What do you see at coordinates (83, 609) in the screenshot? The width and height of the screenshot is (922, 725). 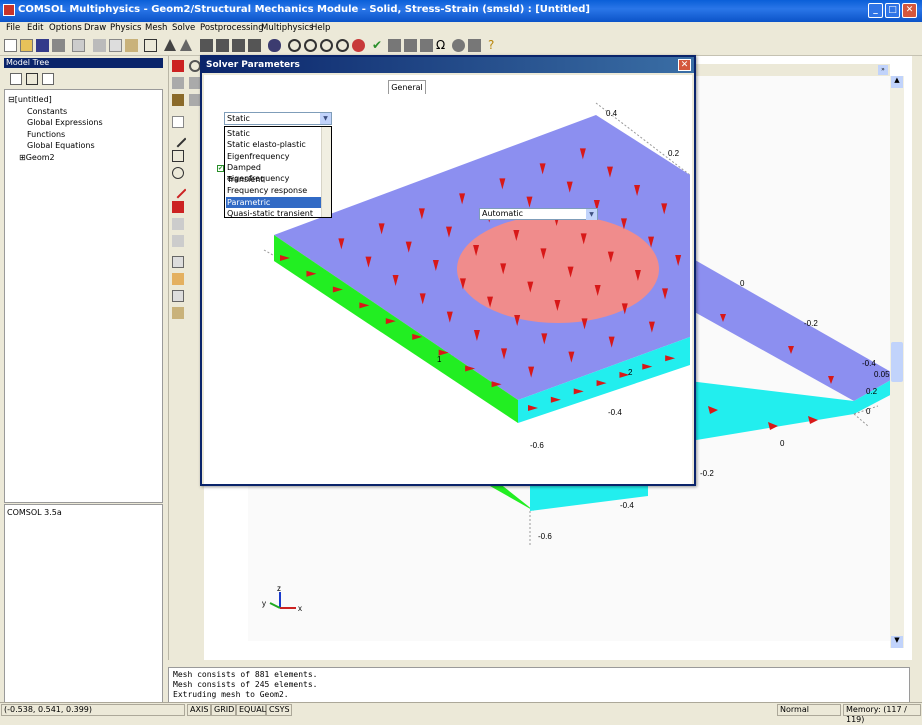 I see `version-panel: COMSOL 3.5a` at bounding box center [83, 609].